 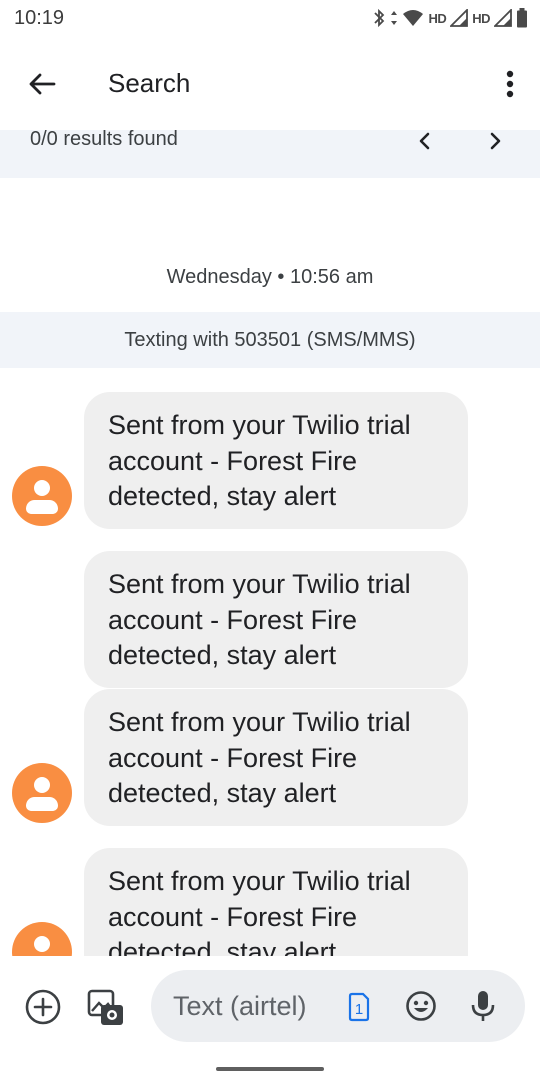 What do you see at coordinates (437, 18) in the screenshot?
I see `hd-label: HD` at bounding box center [437, 18].